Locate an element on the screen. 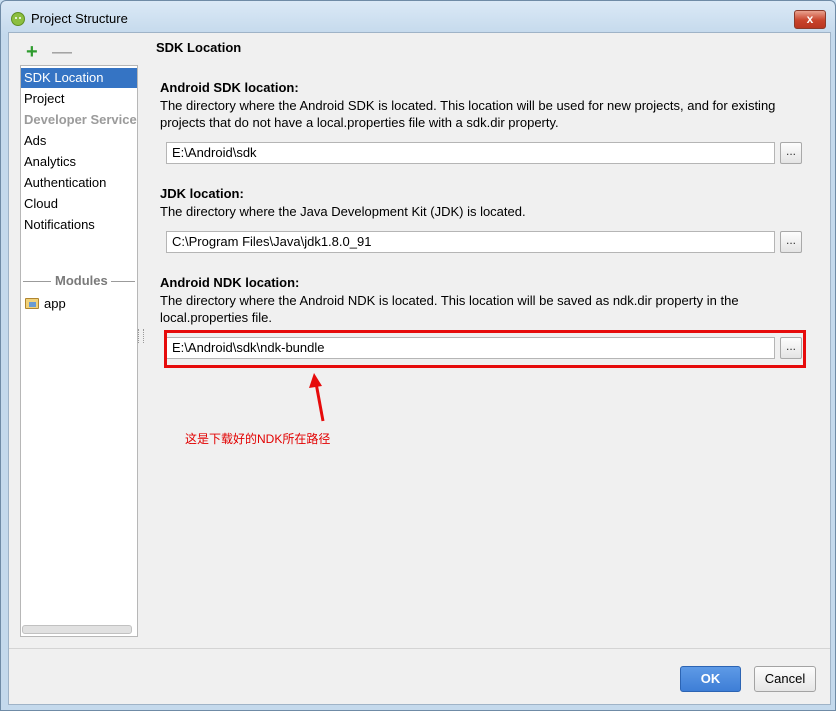  close-button: x is located at coordinates (810, 19).